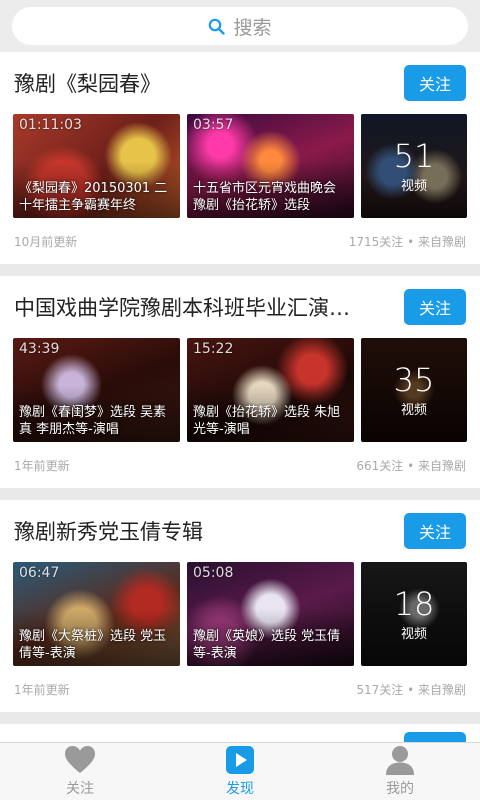 This screenshot has height=800, width=480. I want to click on video-caption: 豫剧《抬花轿》选段 朱旭光等-演唱, so click(267, 421).